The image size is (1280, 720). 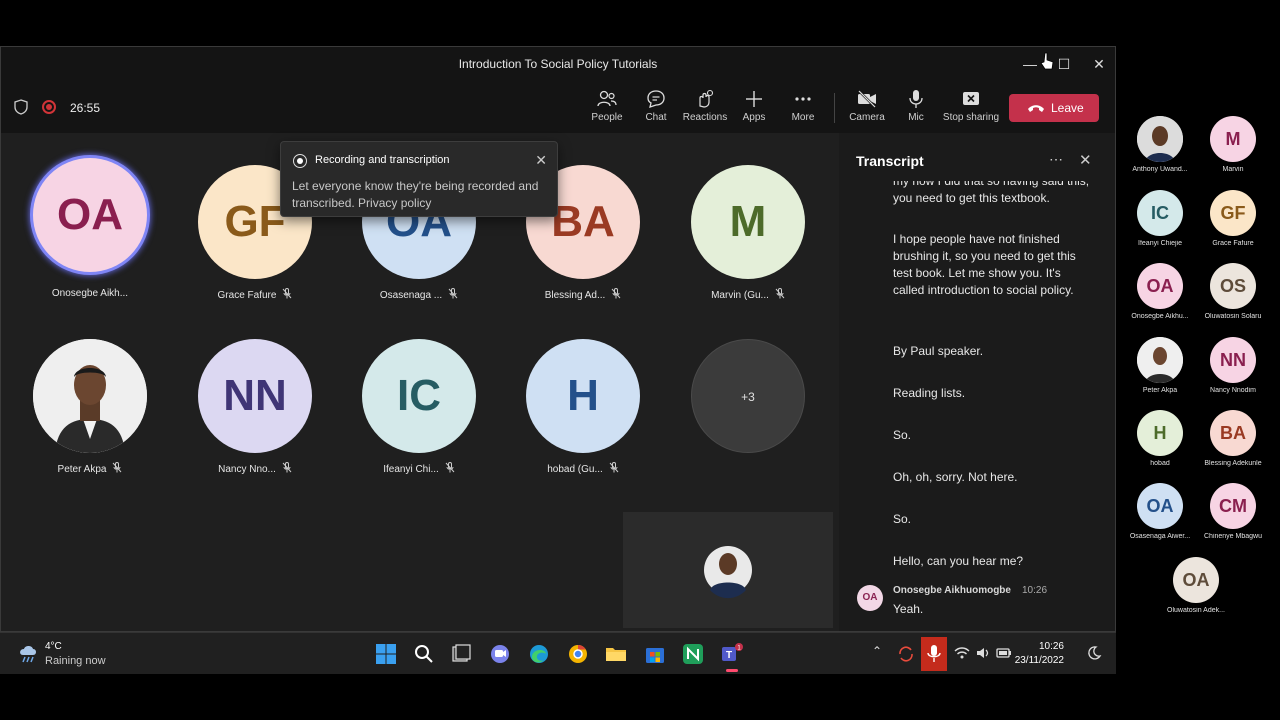 I want to click on apps-button: Apps, so click(x=754, y=108).